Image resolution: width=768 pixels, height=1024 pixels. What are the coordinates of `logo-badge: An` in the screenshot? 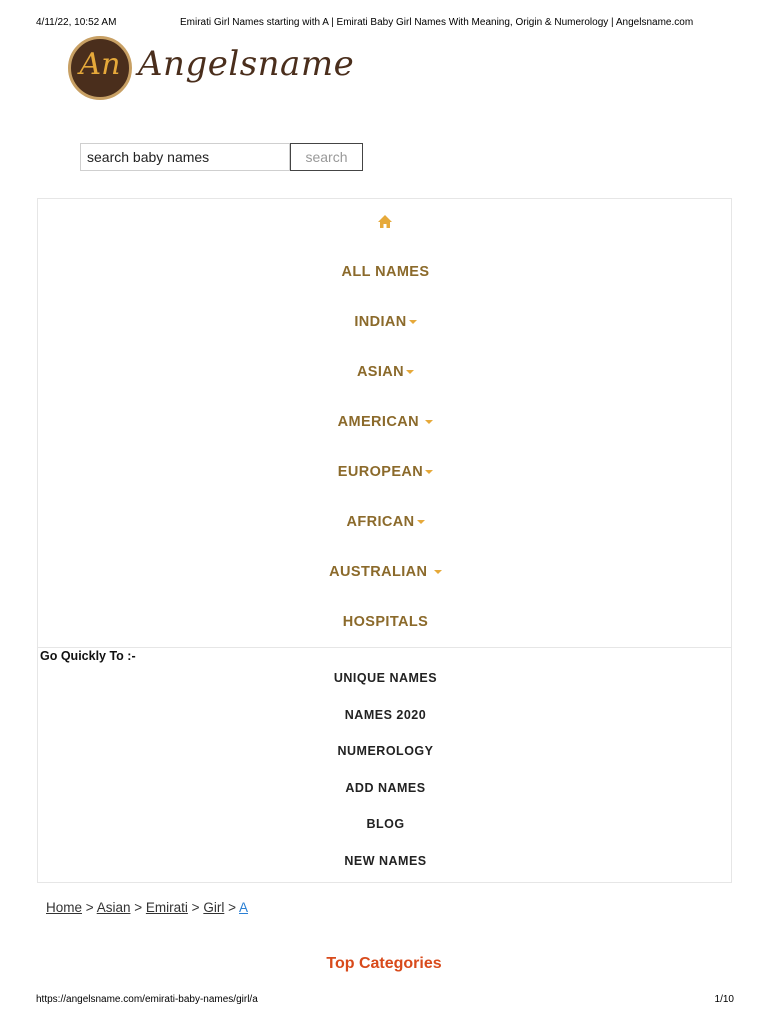 It's located at (100, 68).